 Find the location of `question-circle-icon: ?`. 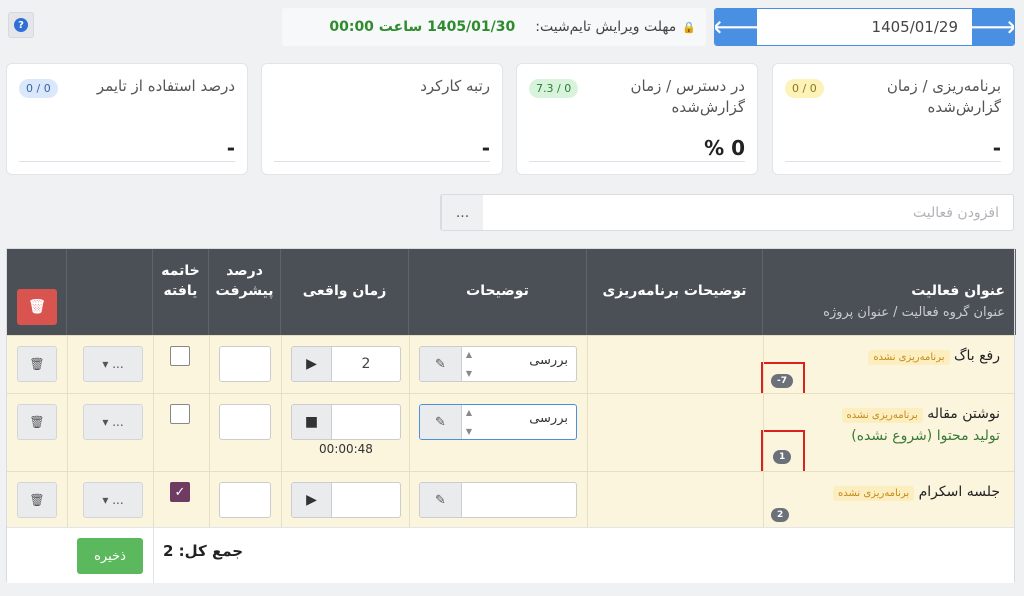

question-circle-icon: ? is located at coordinates (21, 25).